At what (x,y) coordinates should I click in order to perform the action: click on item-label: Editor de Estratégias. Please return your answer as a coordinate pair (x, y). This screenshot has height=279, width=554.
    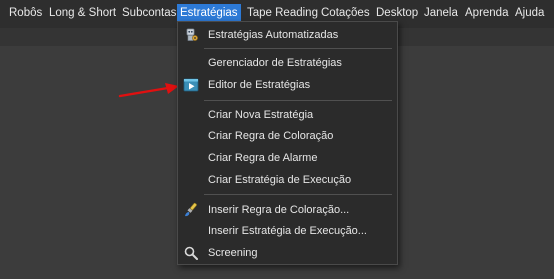
    Looking at the image, I should click on (259, 85).